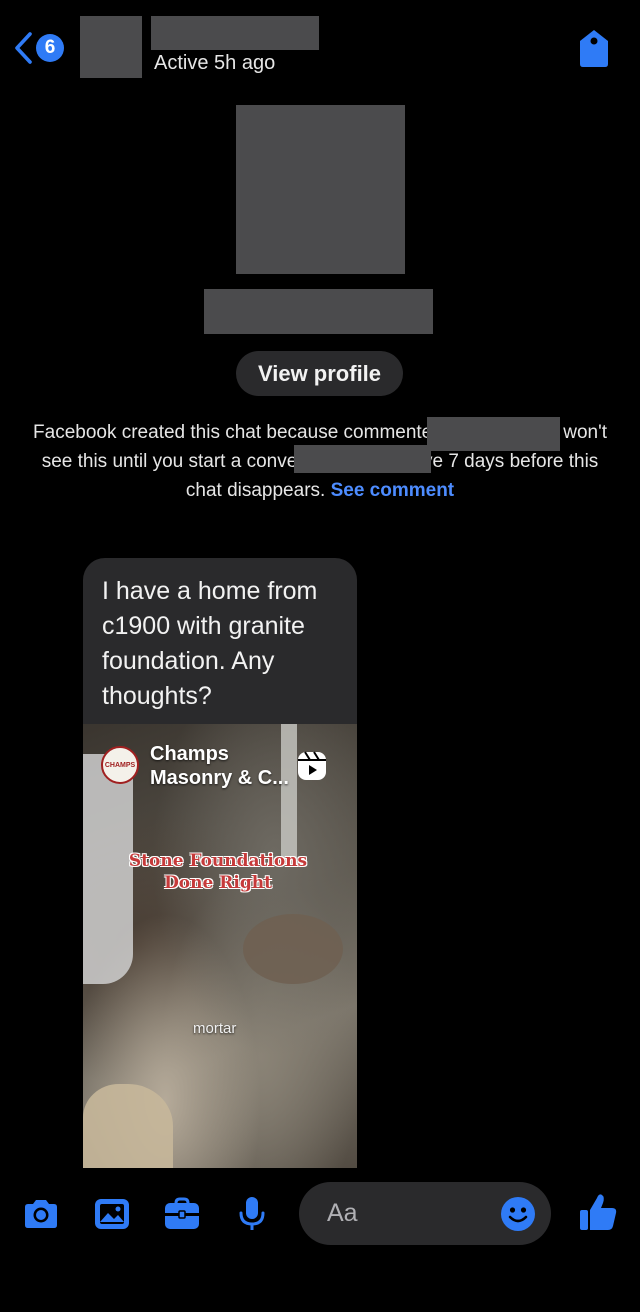 Image resolution: width=640 pixels, height=1312 pixels. What do you see at coordinates (41, 1214) in the screenshot?
I see `camera-icon` at bounding box center [41, 1214].